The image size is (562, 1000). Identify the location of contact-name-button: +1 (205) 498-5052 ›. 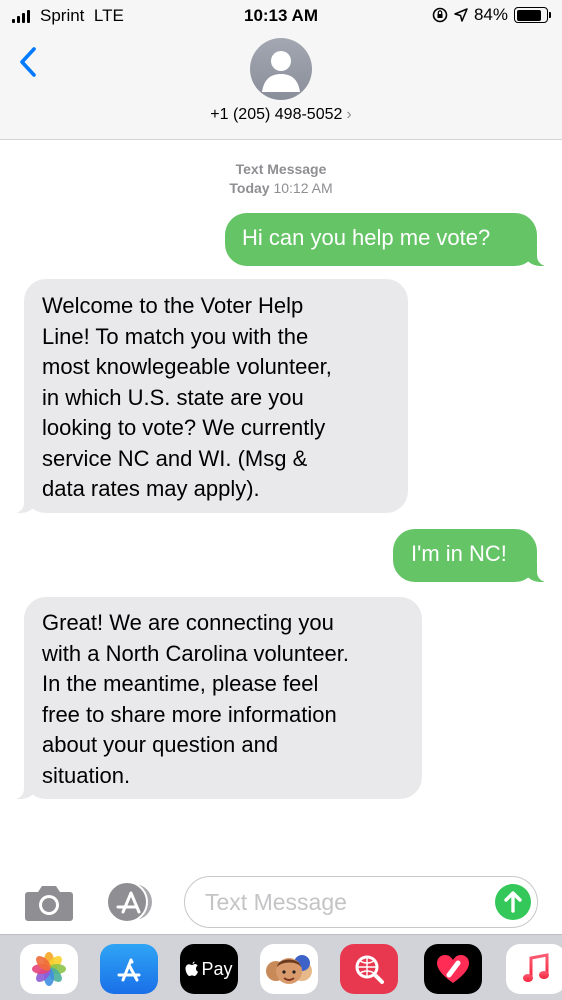
(281, 115).